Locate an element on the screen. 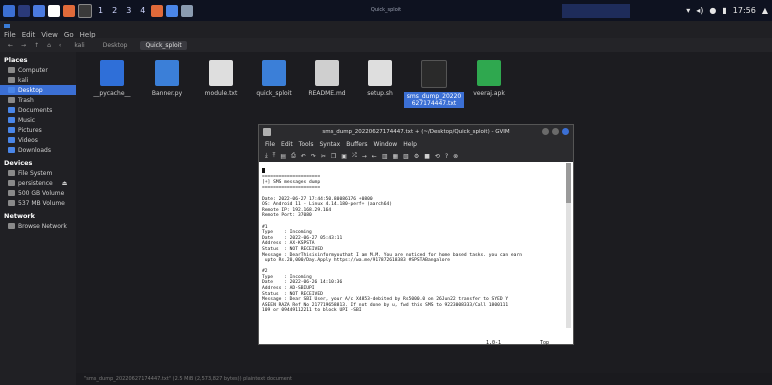 The height and width of the screenshot is (385, 772). panel-launchers: 1 2 3 4 is located at coordinates (97, 10).